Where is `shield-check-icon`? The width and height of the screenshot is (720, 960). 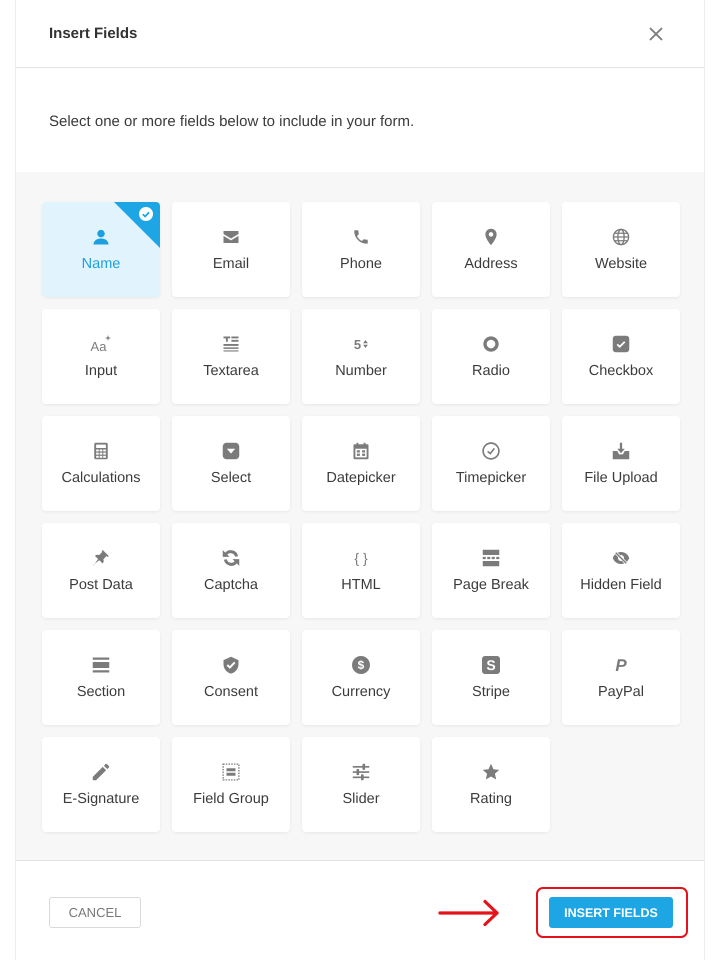
shield-check-icon is located at coordinates (231, 665).